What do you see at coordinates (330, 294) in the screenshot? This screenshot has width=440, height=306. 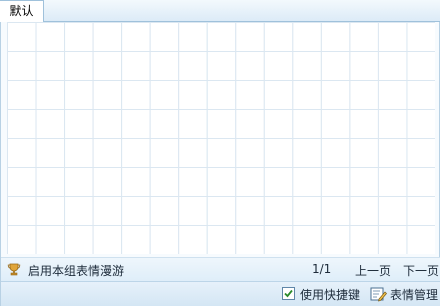 I see `use-shortcut-label: 使用快捷键` at bounding box center [330, 294].